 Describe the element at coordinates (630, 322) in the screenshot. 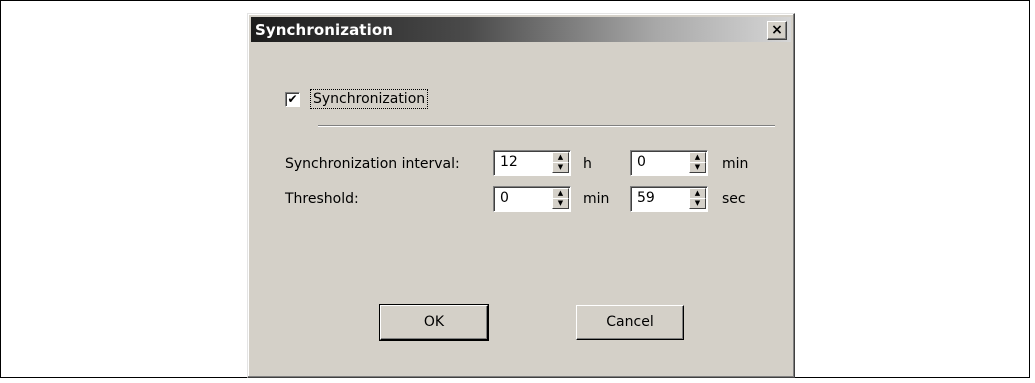

I see `cancel-button: Cancel` at that location.